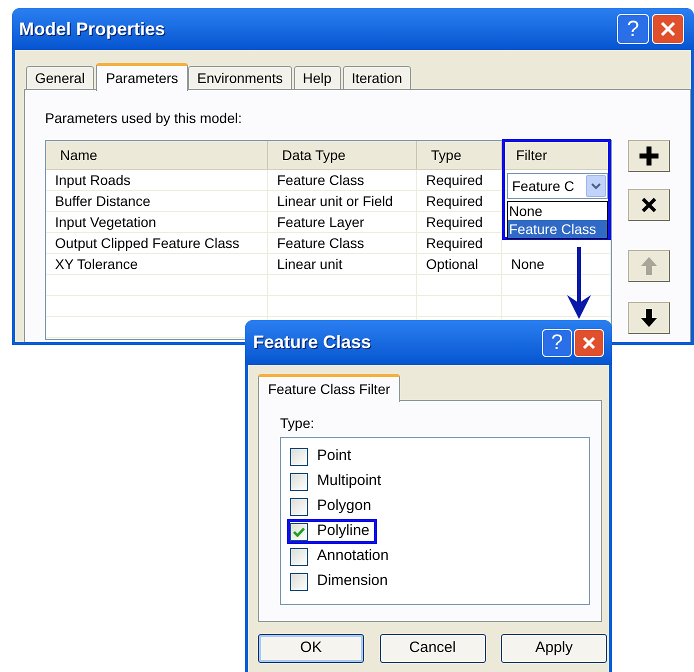  What do you see at coordinates (312, 342) in the screenshot?
I see `window-title: Feature Class` at bounding box center [312, 342].